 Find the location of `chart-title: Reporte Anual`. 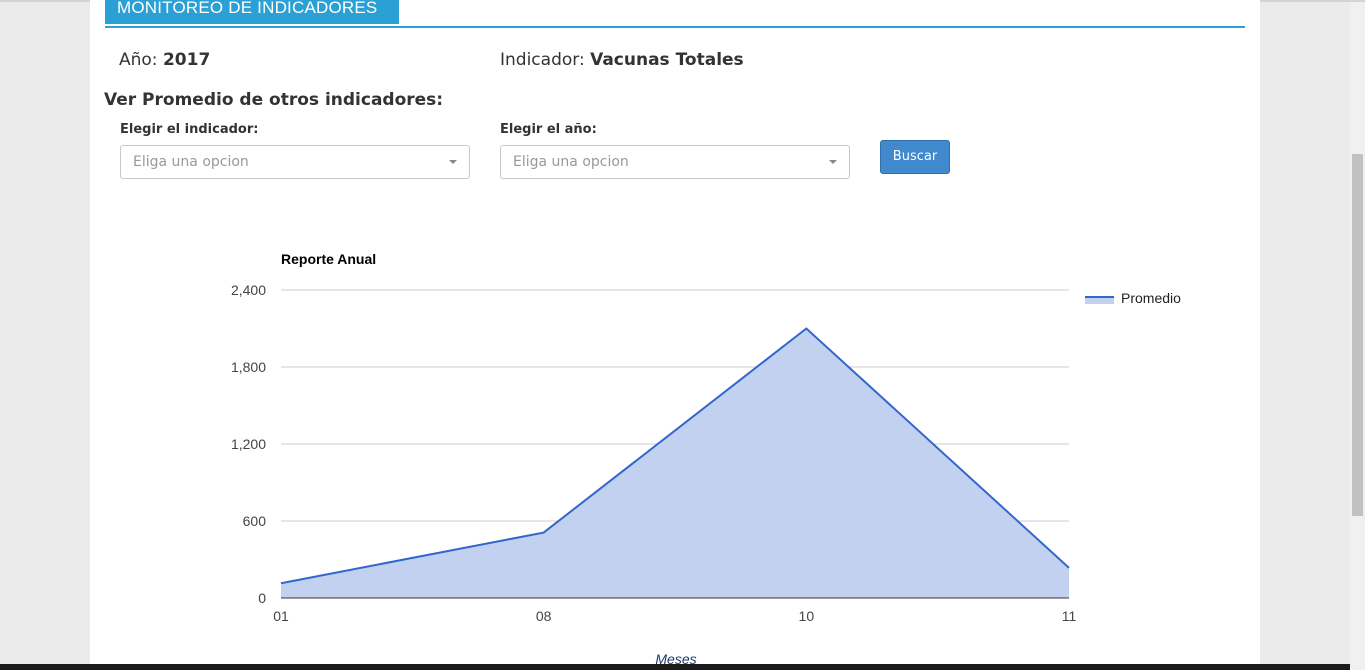

chart-title: Reporte Anual is located at coordinates (328, 259).